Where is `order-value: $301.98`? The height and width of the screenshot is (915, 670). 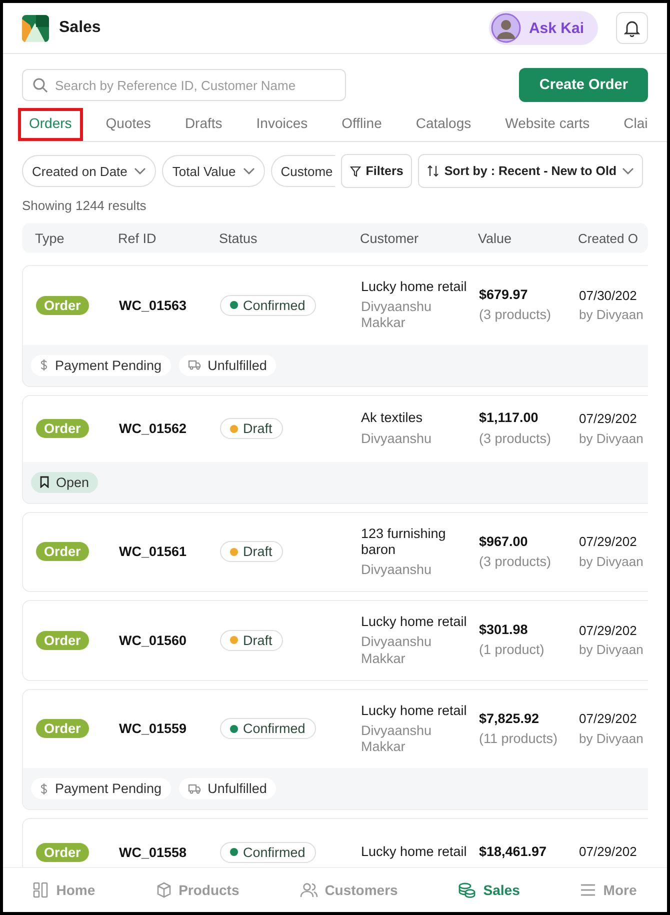
order-value: $301.98 is located at coordinates (504, 630).